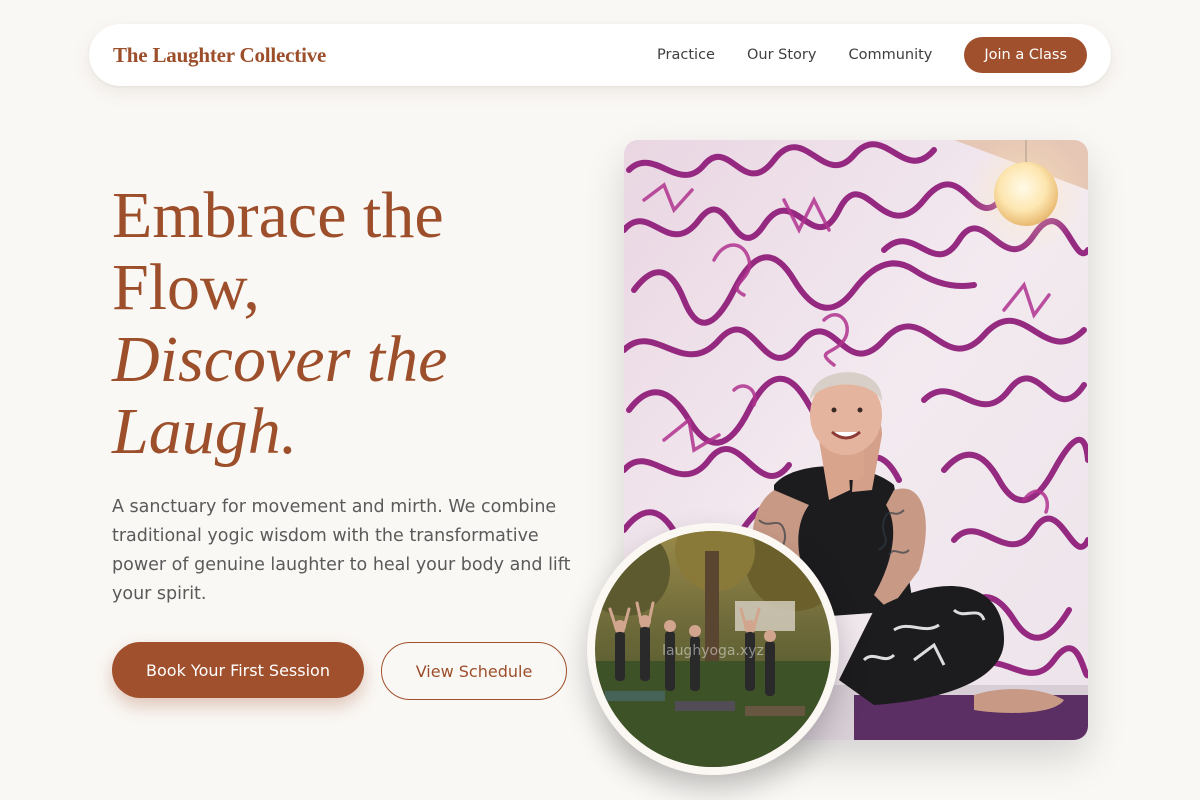 This screenshot has width=1200, height=800. I want to click on brand-logo: The Laughter Collective, so click(219, 55).